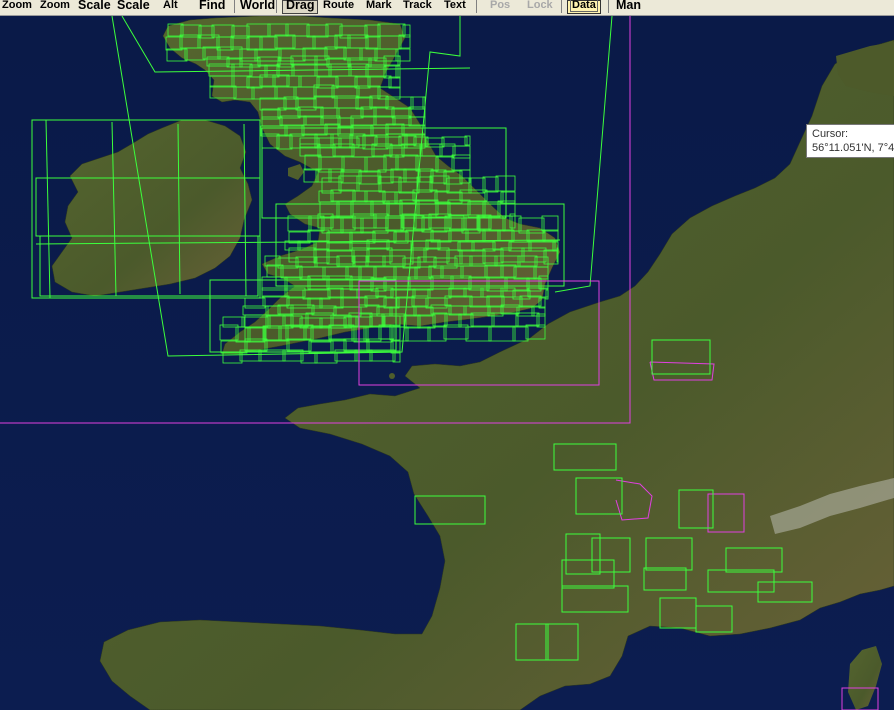  What do you see at coordinates (830, 134) in the screenshot?
I see `cursor-tooltip-label: Cursor:` at bounding box center [830, 134].